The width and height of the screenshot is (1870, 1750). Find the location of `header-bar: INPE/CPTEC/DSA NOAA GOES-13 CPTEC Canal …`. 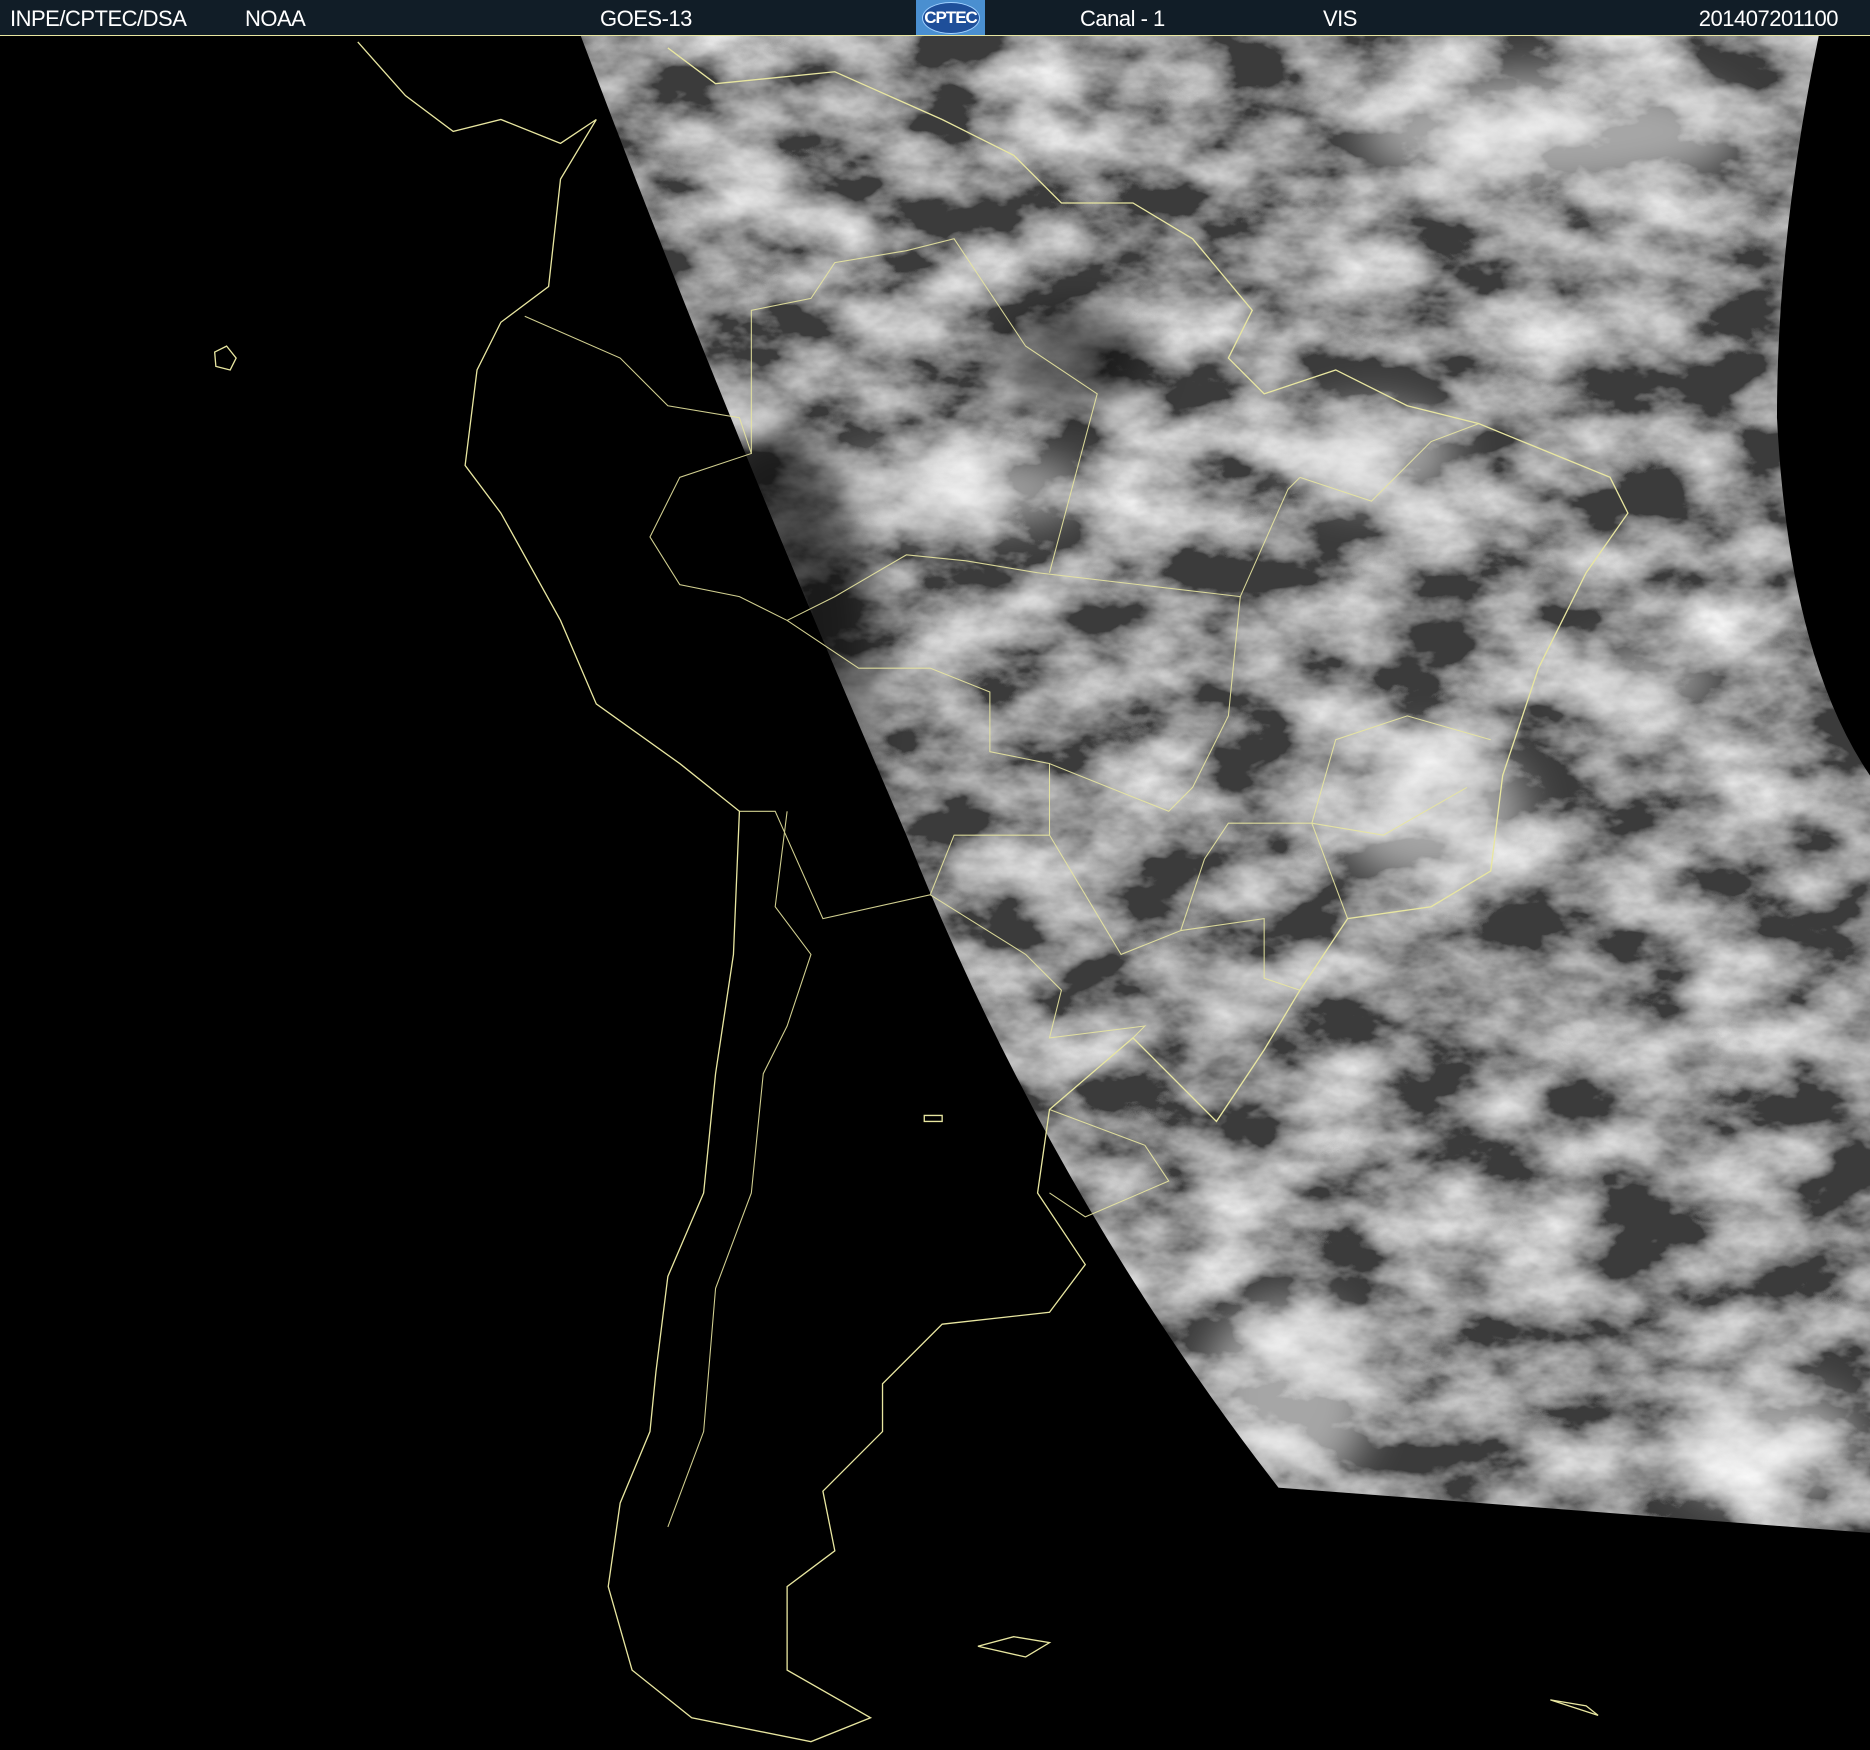

header-bar: INPE/CPTEC/DSA NOAA GOES-13 CPTEC Canal … is located at coordinates (935, 18).